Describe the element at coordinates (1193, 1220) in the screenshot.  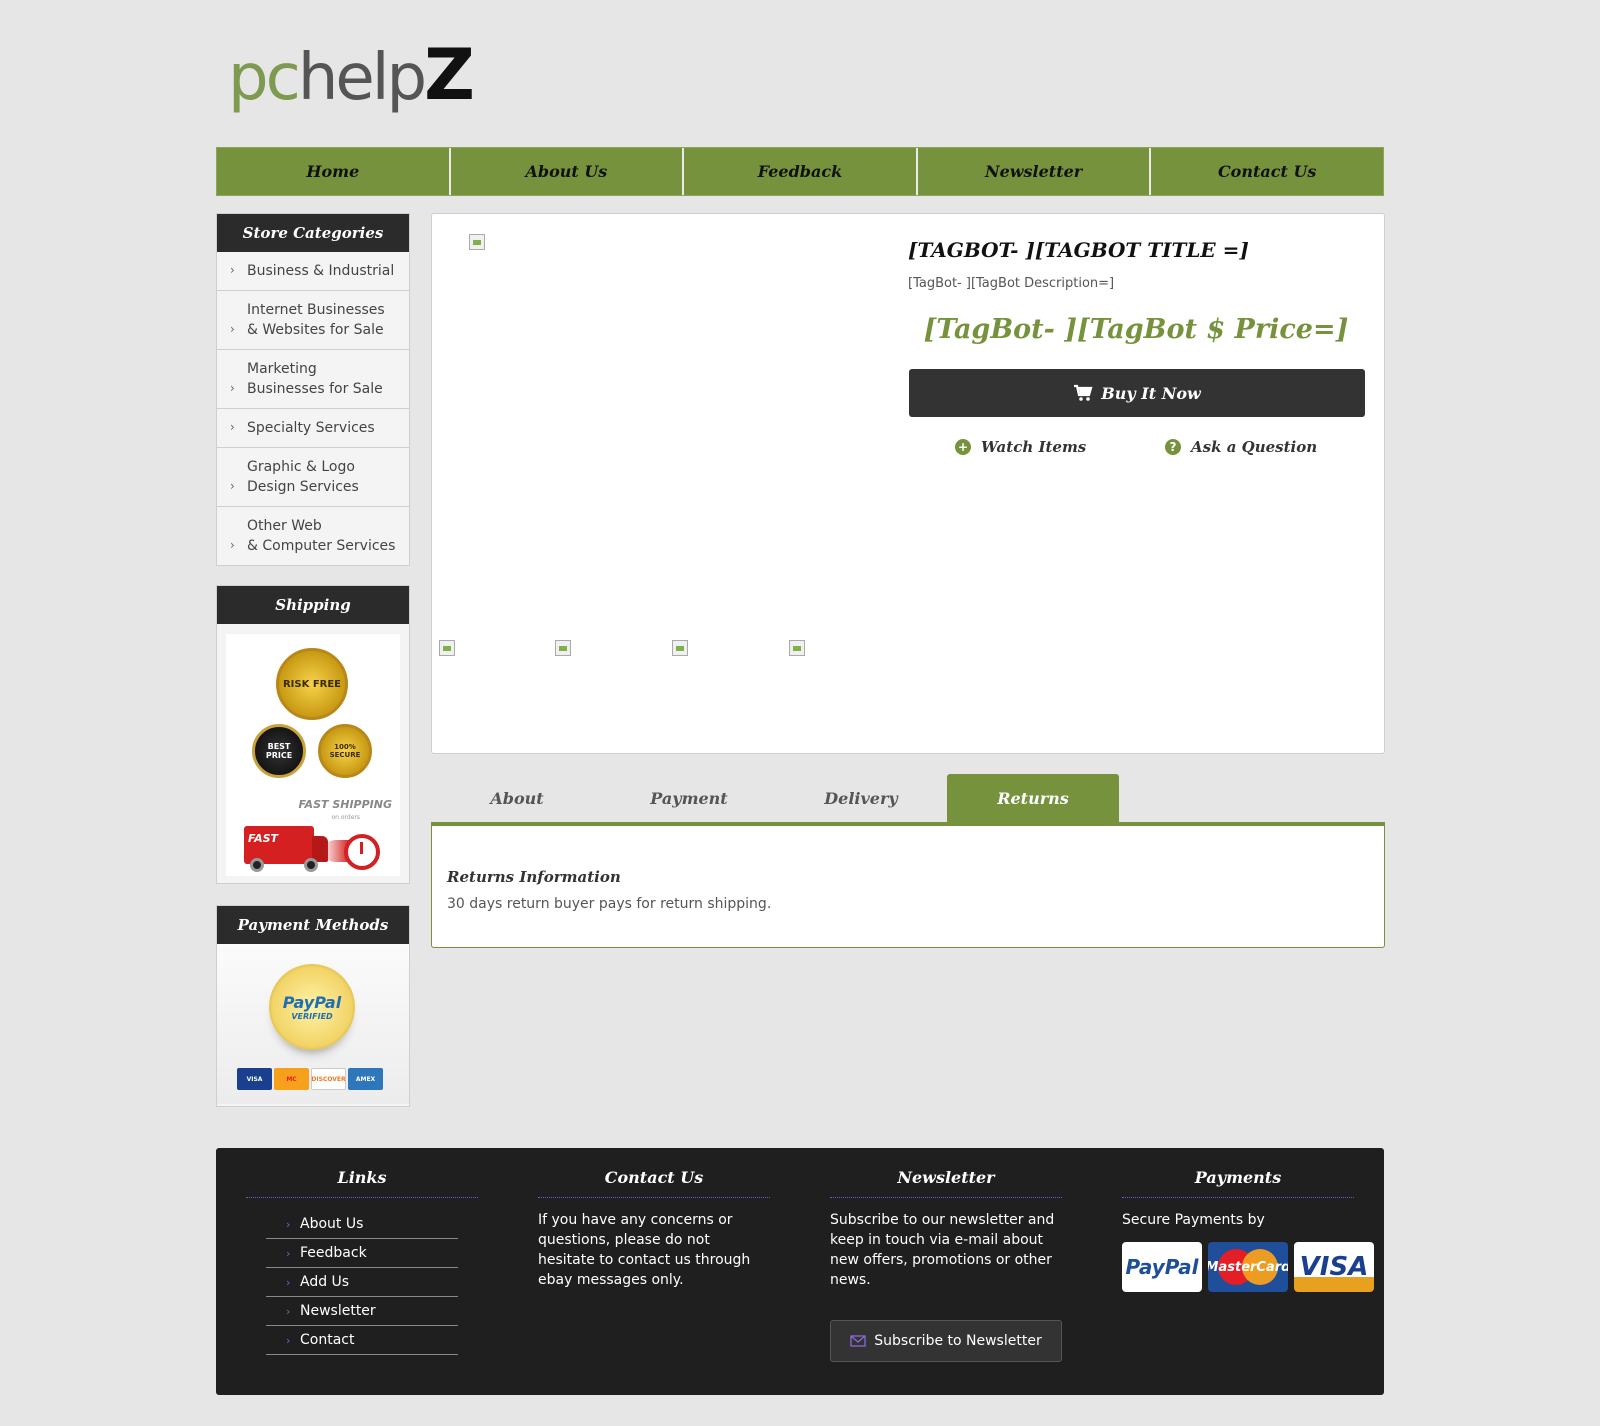
I see `footer-payments-text: Secure Payments by` at that location.